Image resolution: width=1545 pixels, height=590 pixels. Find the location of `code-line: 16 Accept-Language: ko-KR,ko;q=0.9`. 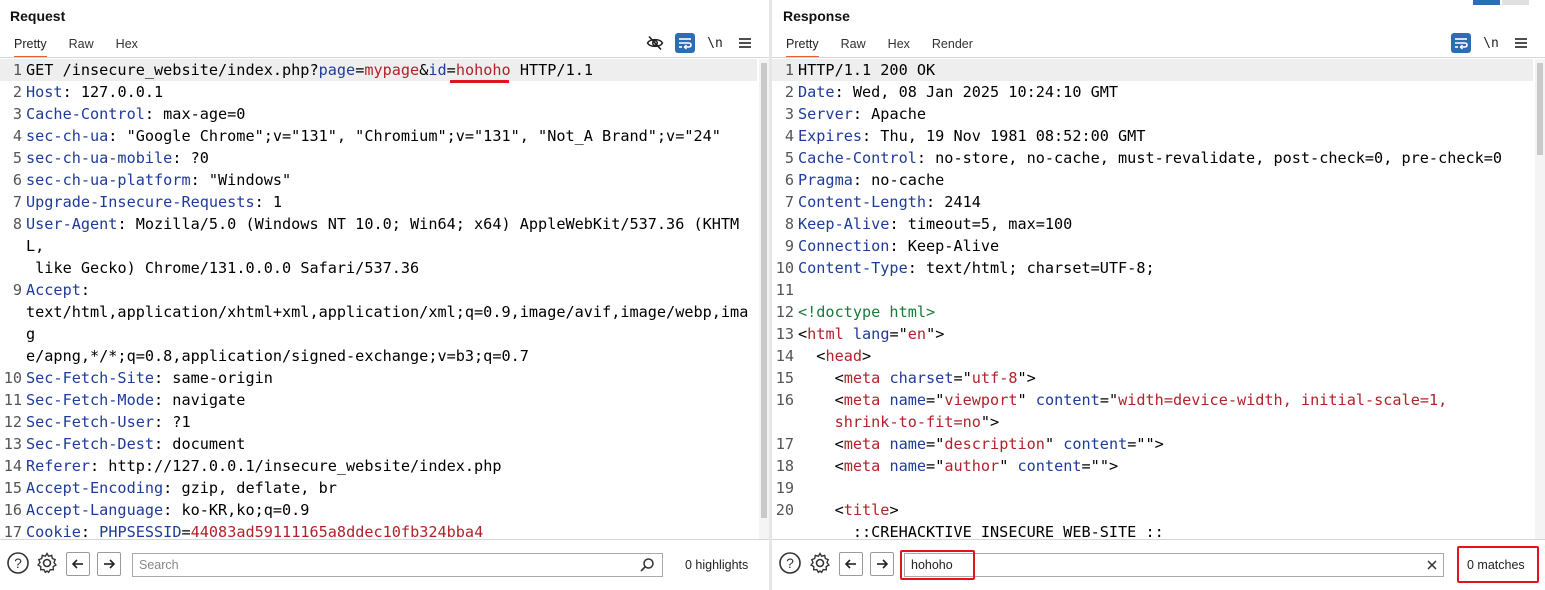

code-line: 16 Accept-Language: ko-KR,ko;q=0.9 is located at coordinates (378, 510).